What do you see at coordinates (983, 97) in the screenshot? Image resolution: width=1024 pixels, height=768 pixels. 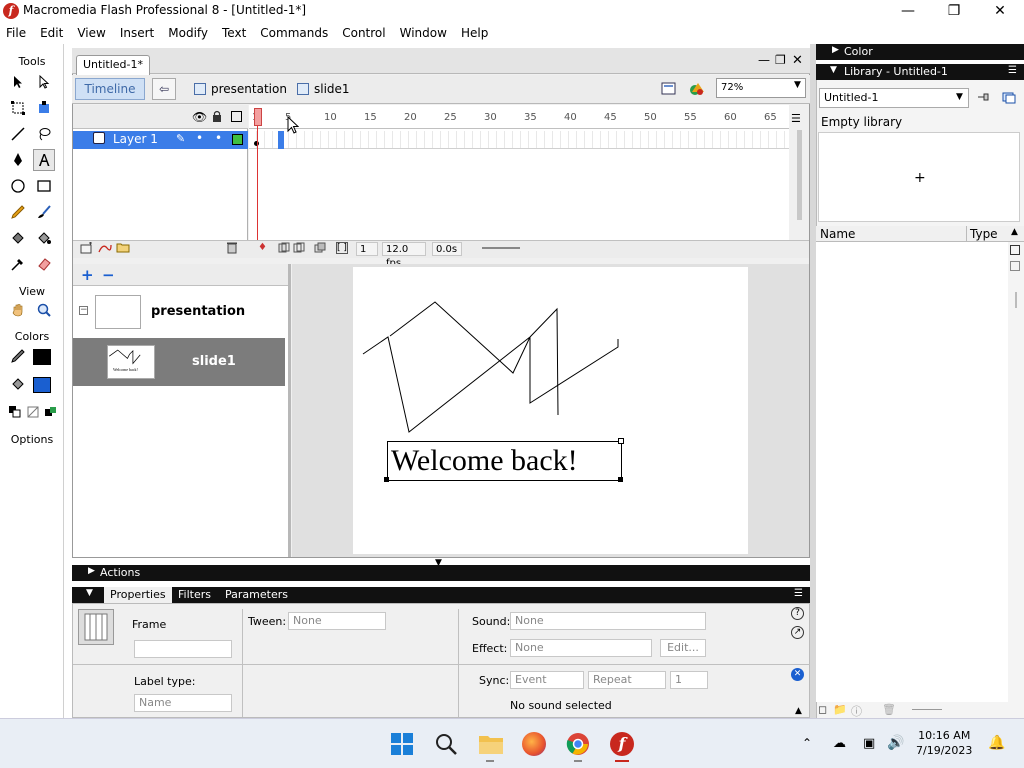 I see `pin-library-icon` at bounding box center [983, 97].